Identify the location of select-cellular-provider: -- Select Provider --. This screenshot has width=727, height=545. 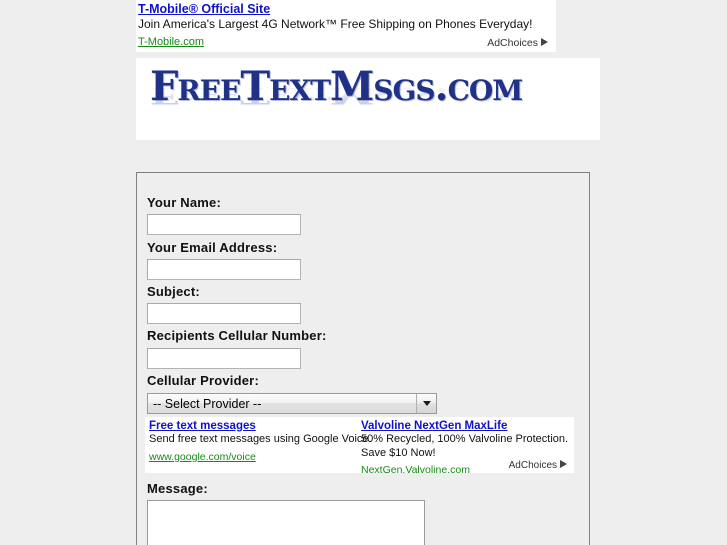
(292, 403).